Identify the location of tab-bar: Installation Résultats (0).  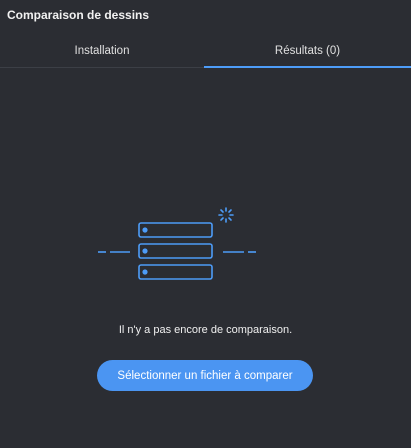
(205, 51).